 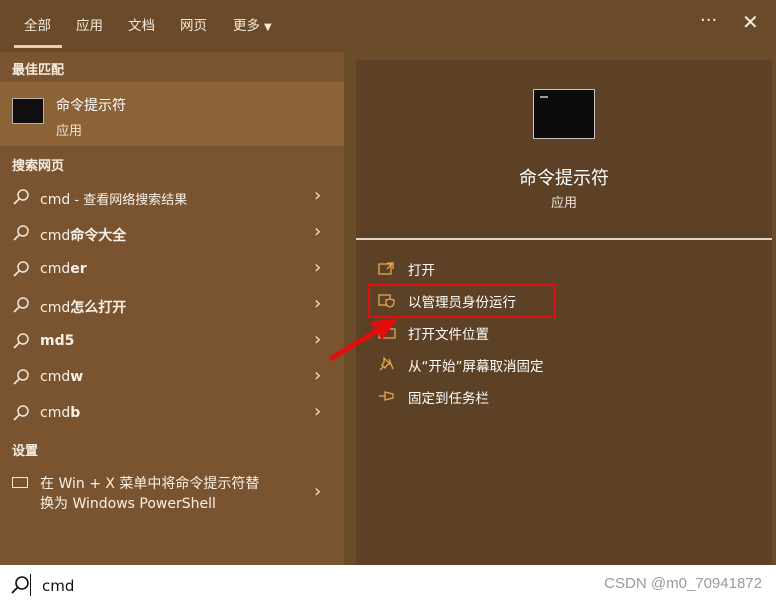 I want to click on ellipsis-icon: ···, so click(x=708, y=20).